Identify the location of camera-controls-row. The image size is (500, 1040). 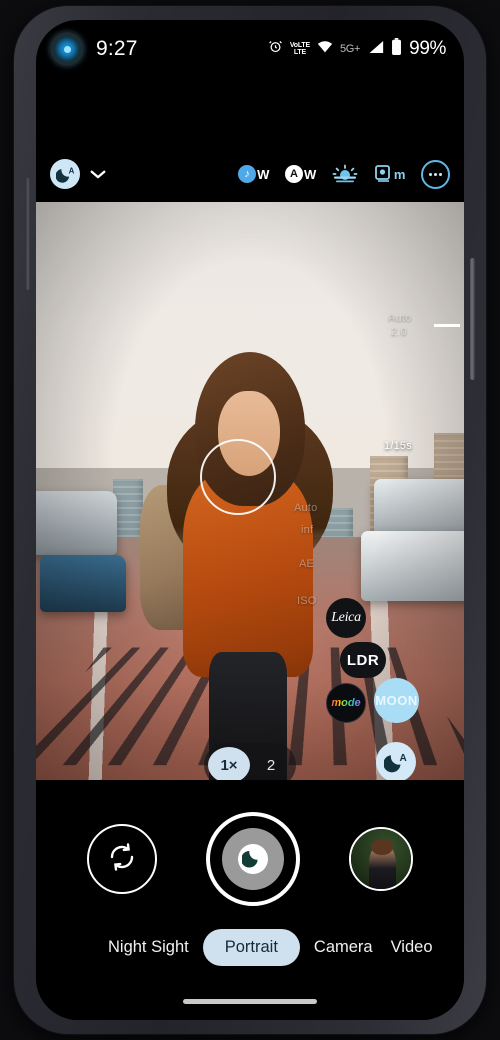
(250, 859).